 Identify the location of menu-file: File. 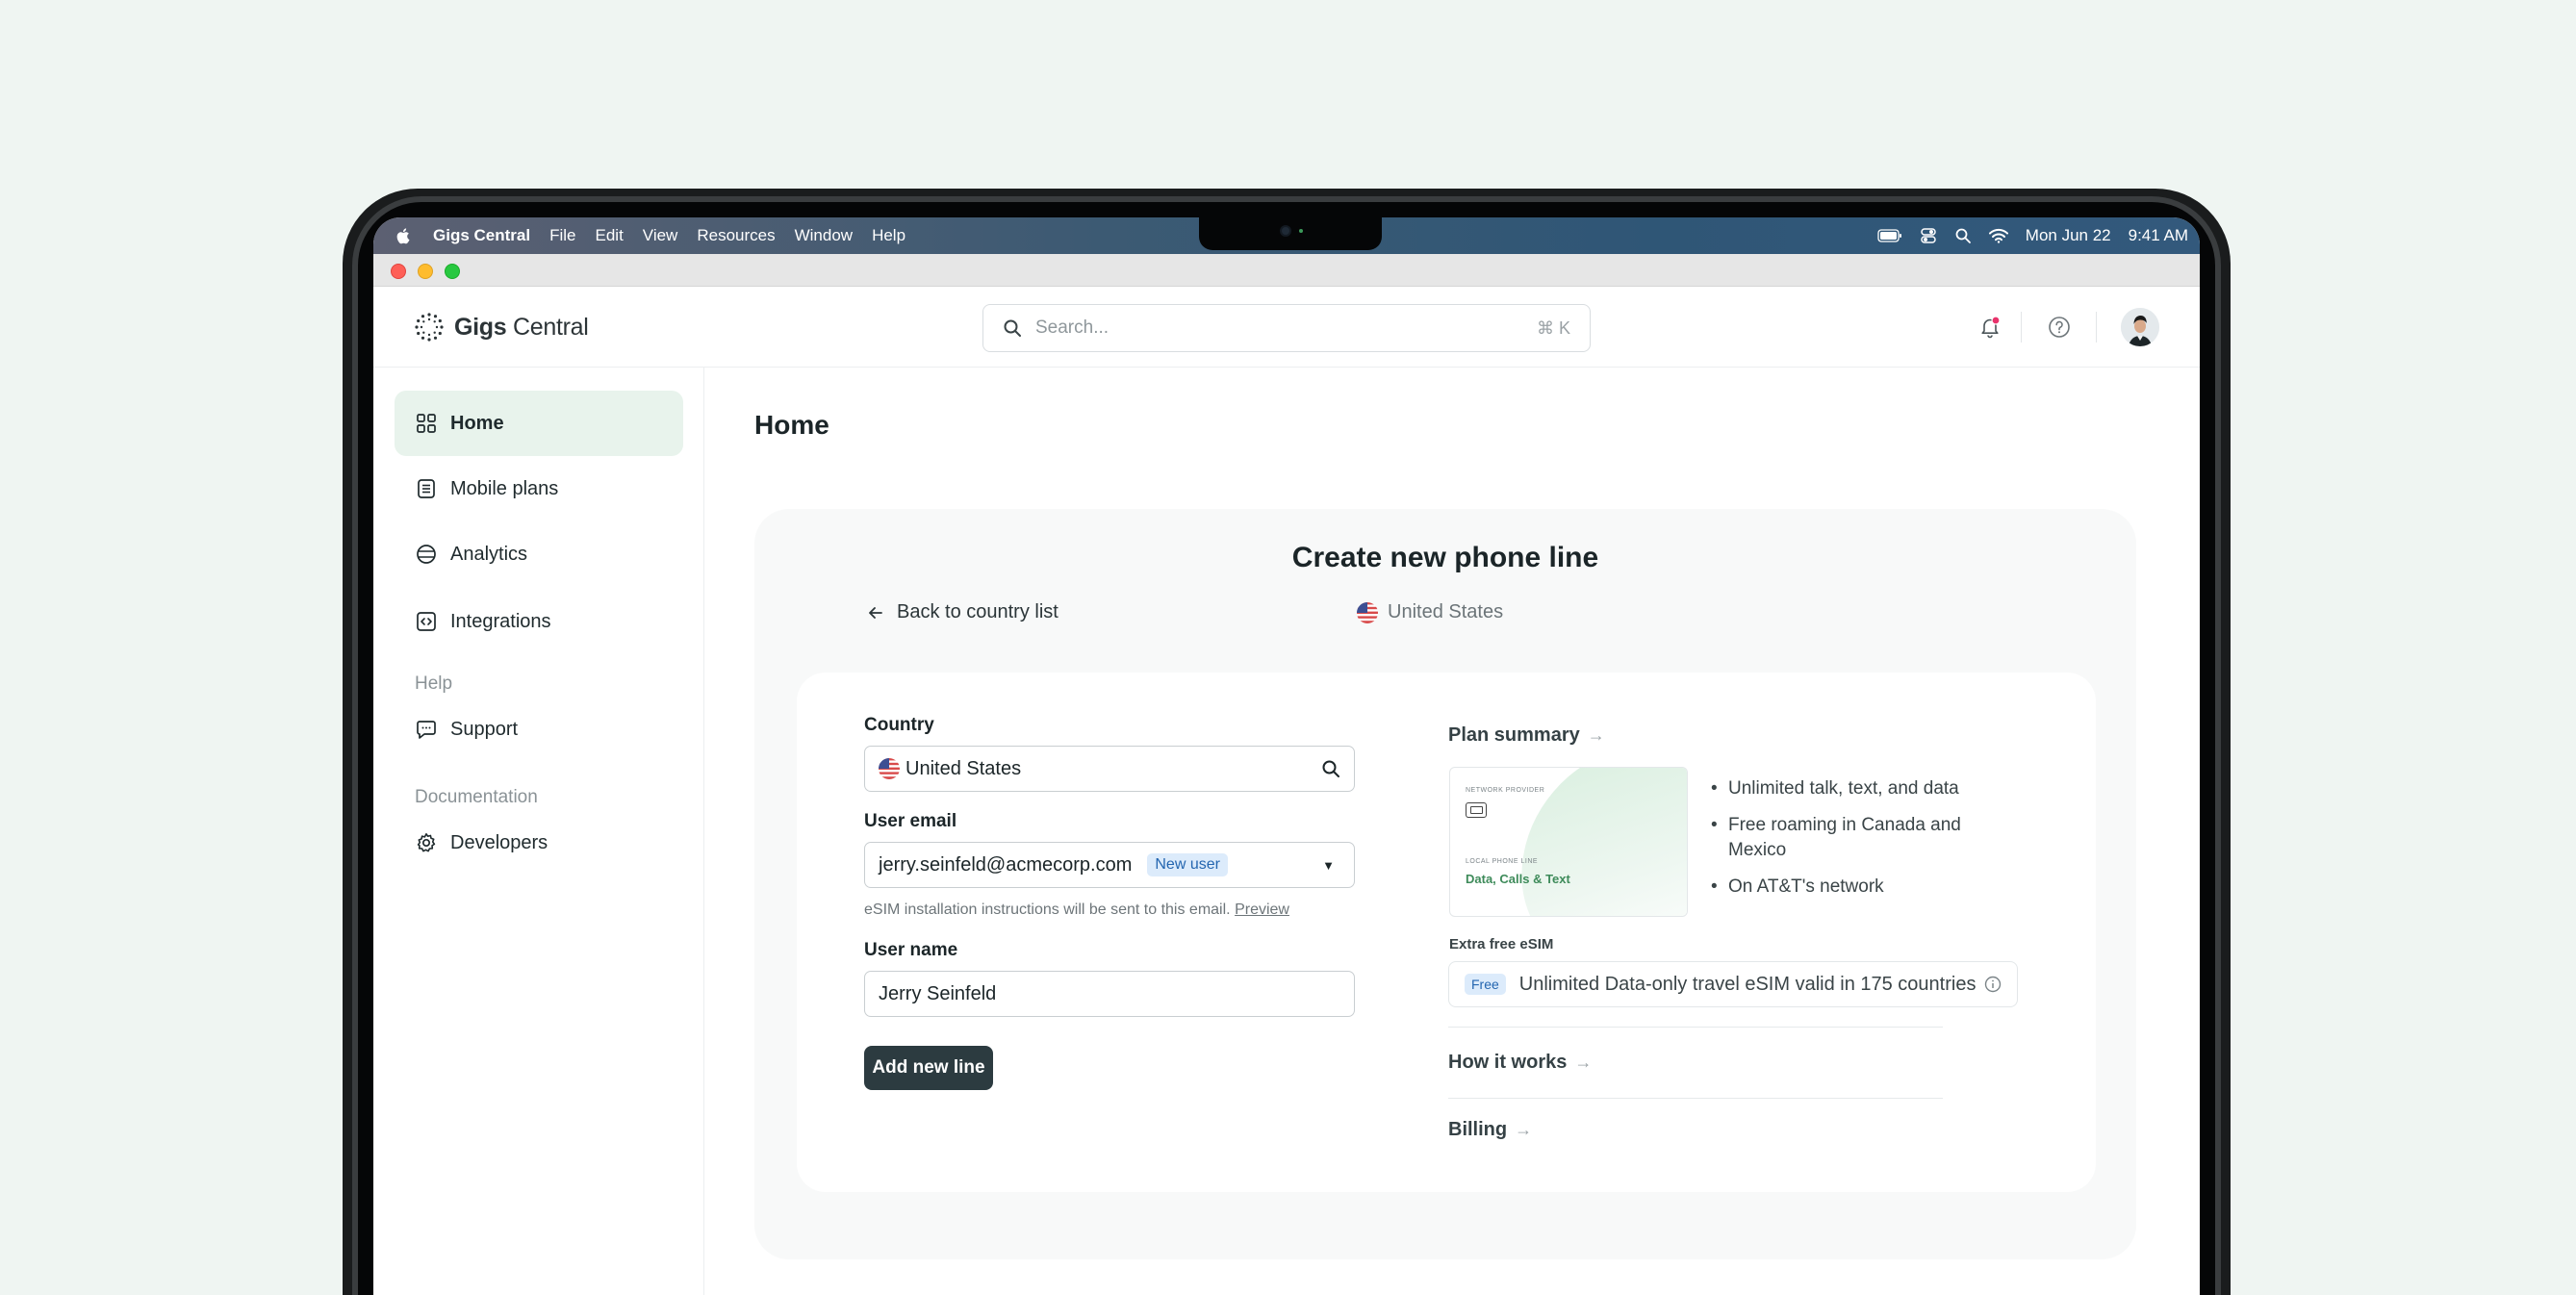
(562, 236).